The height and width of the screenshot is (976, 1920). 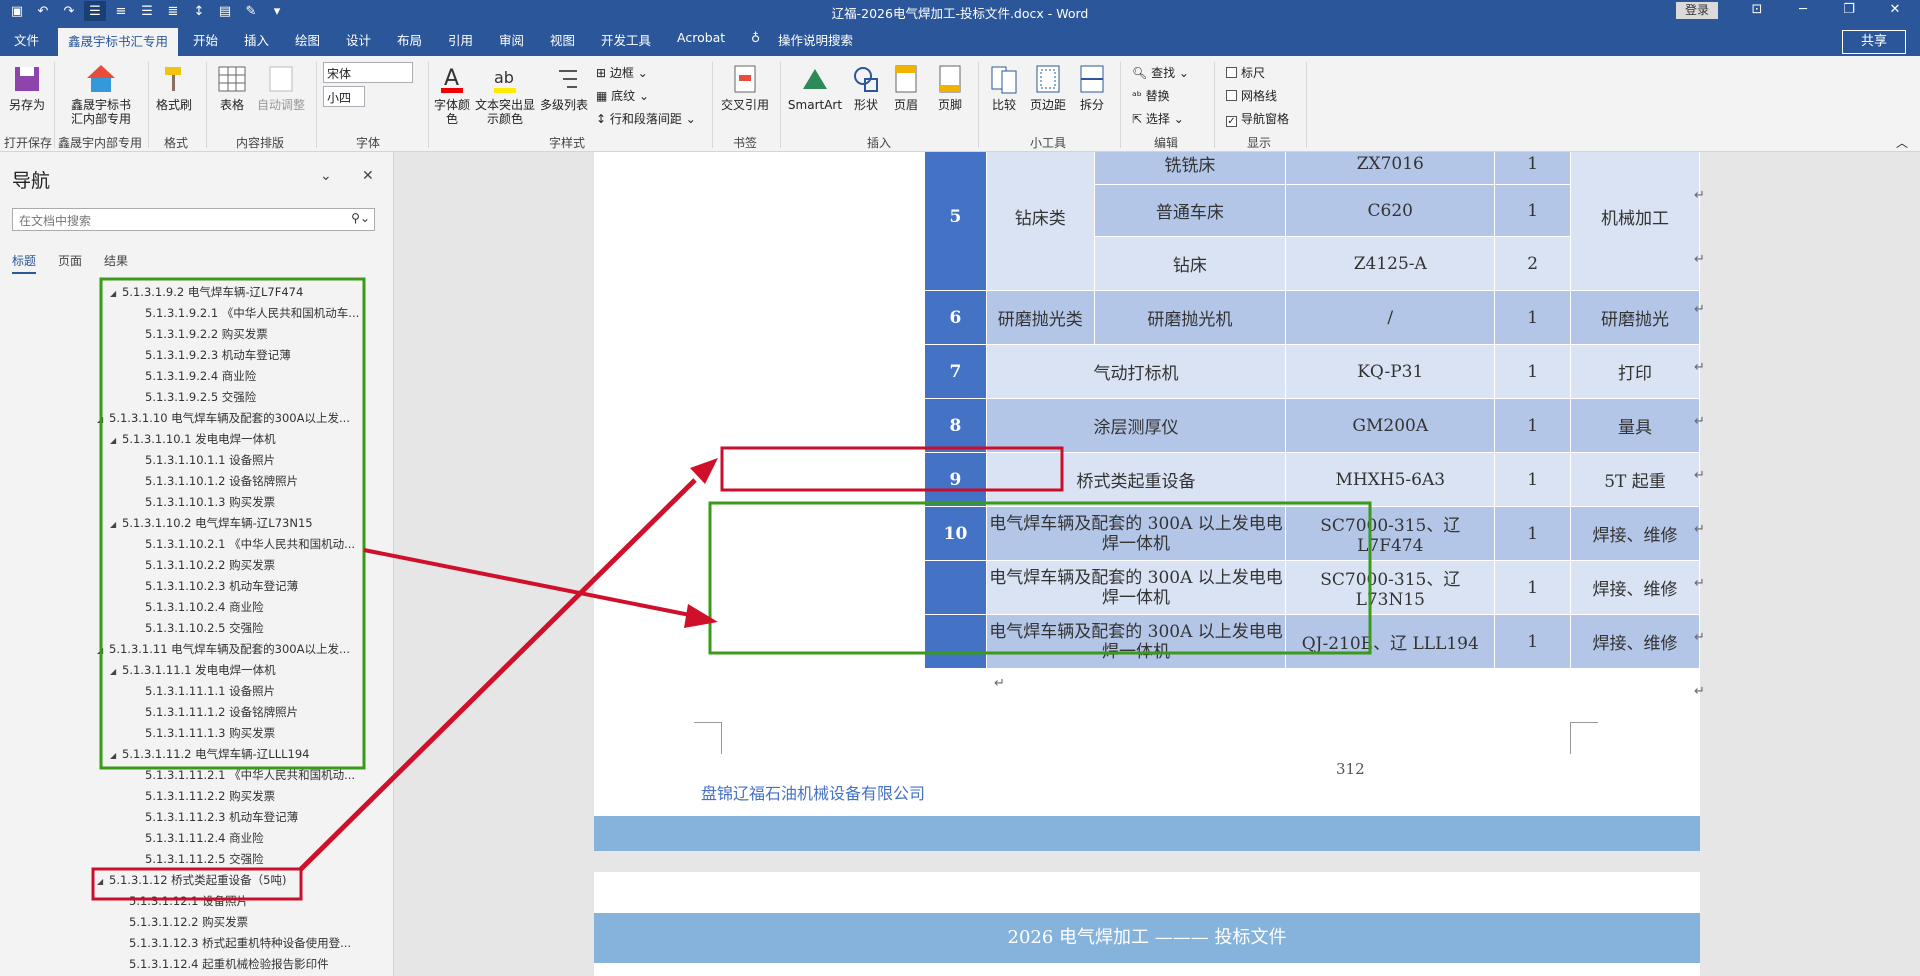 What do you see at coordinates (1697, 10) in the screenshot?
I see `login-button: 登录` at bounding box center [1697, 10].